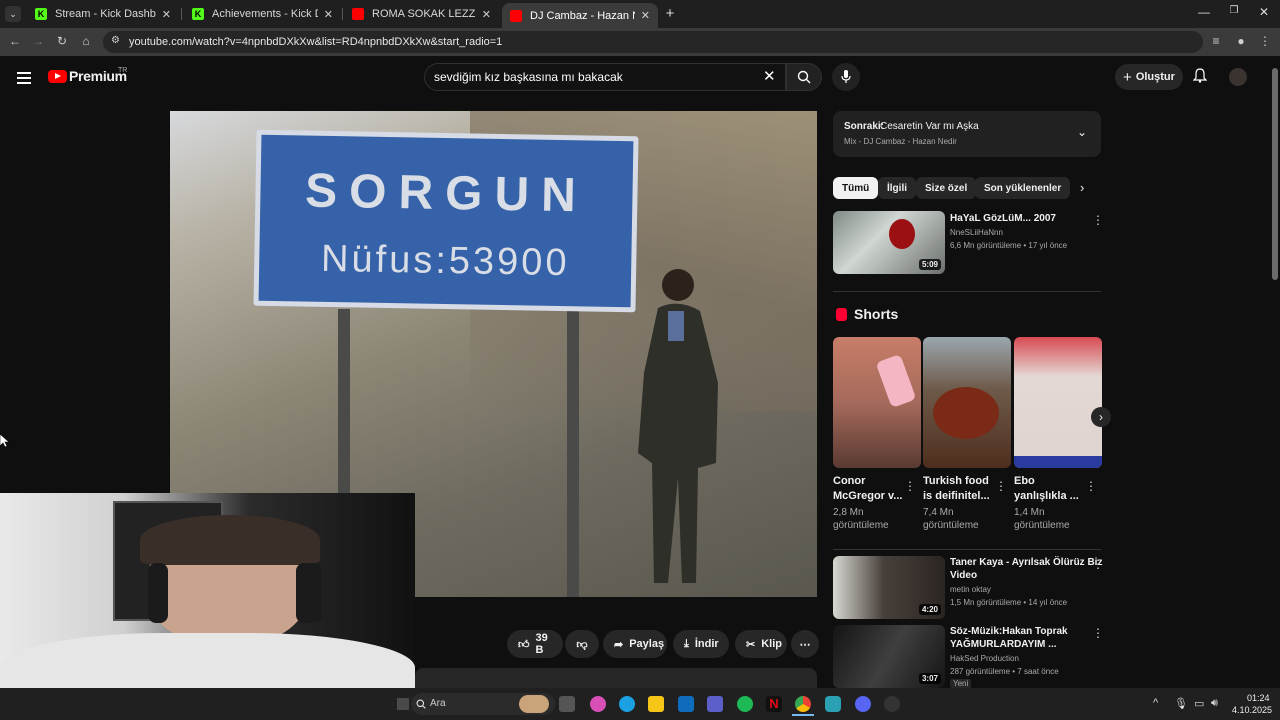 The width and height of the screenshot is (1280, 720). I want to click on network-icon: ▭, so click(1199, 703).